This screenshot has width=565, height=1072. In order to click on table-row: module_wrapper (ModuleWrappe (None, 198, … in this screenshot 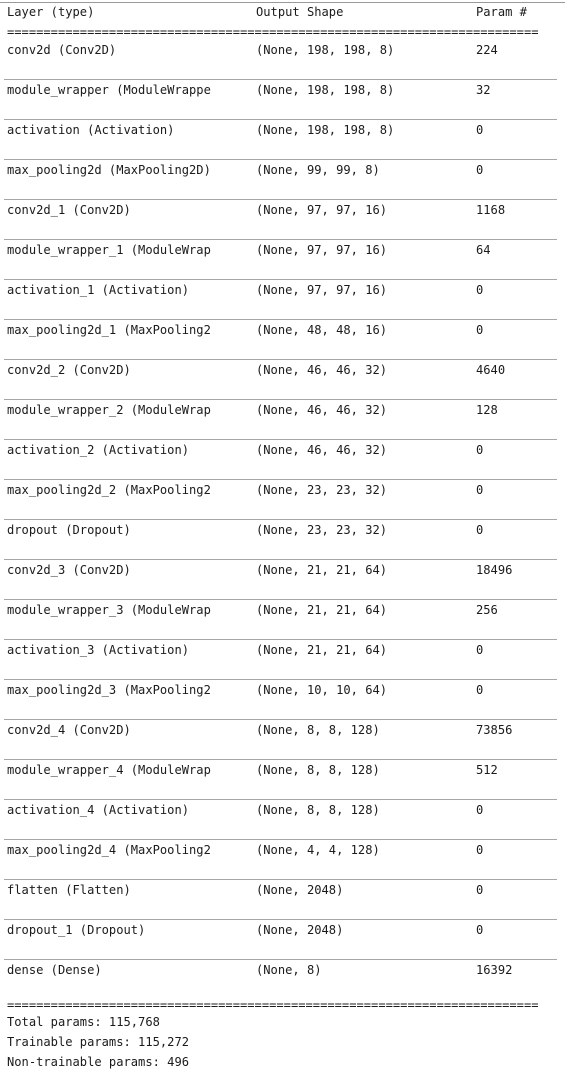, I will do `click(280, 99)`.